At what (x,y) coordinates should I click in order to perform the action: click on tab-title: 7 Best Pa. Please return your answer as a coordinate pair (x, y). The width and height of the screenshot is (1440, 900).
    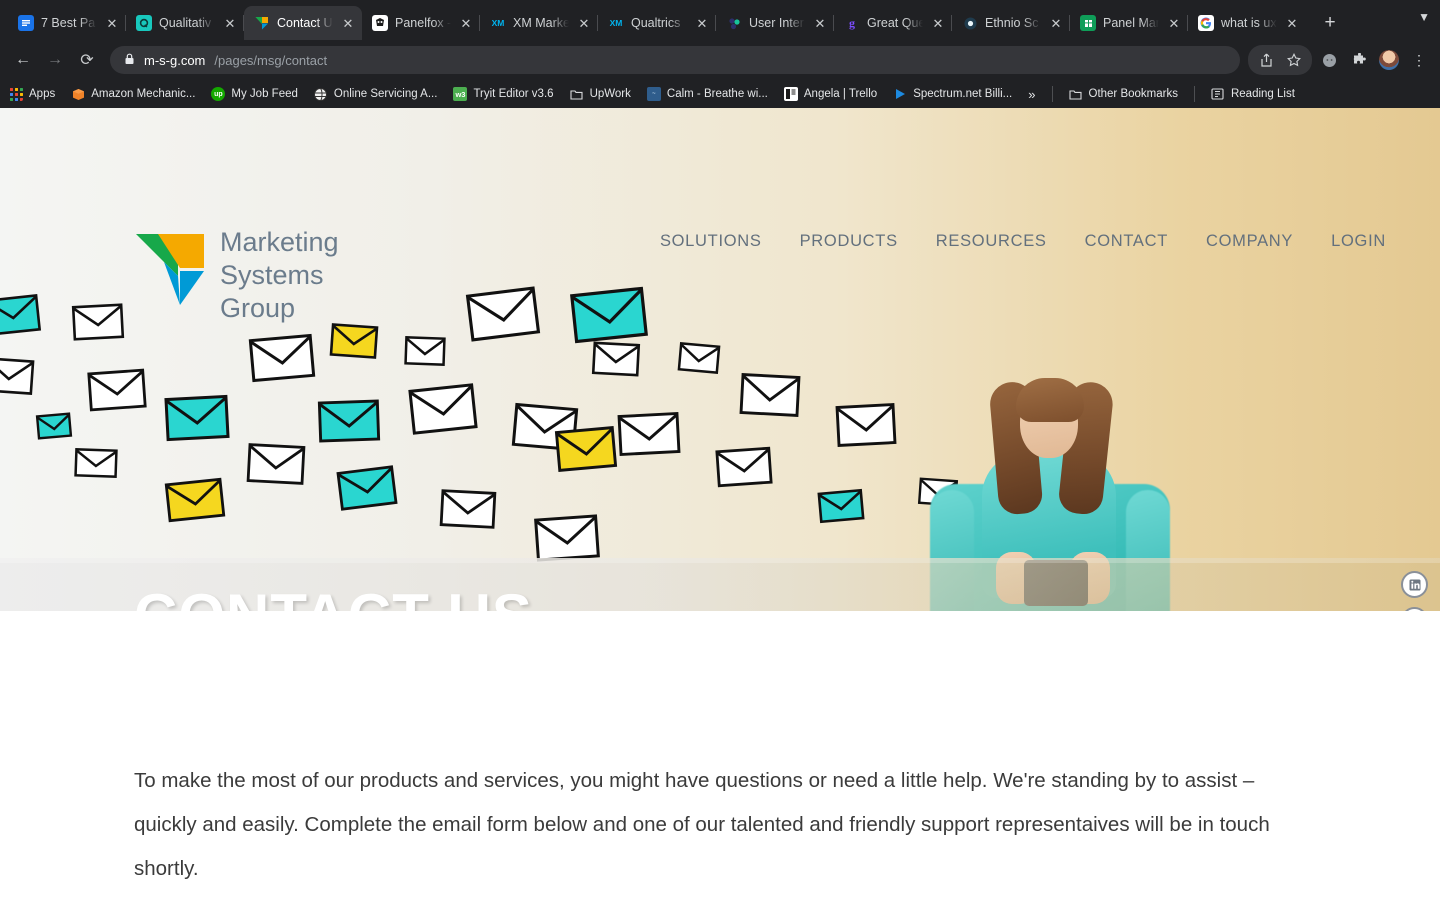
    Looking at the image, I should click on (68, 23).